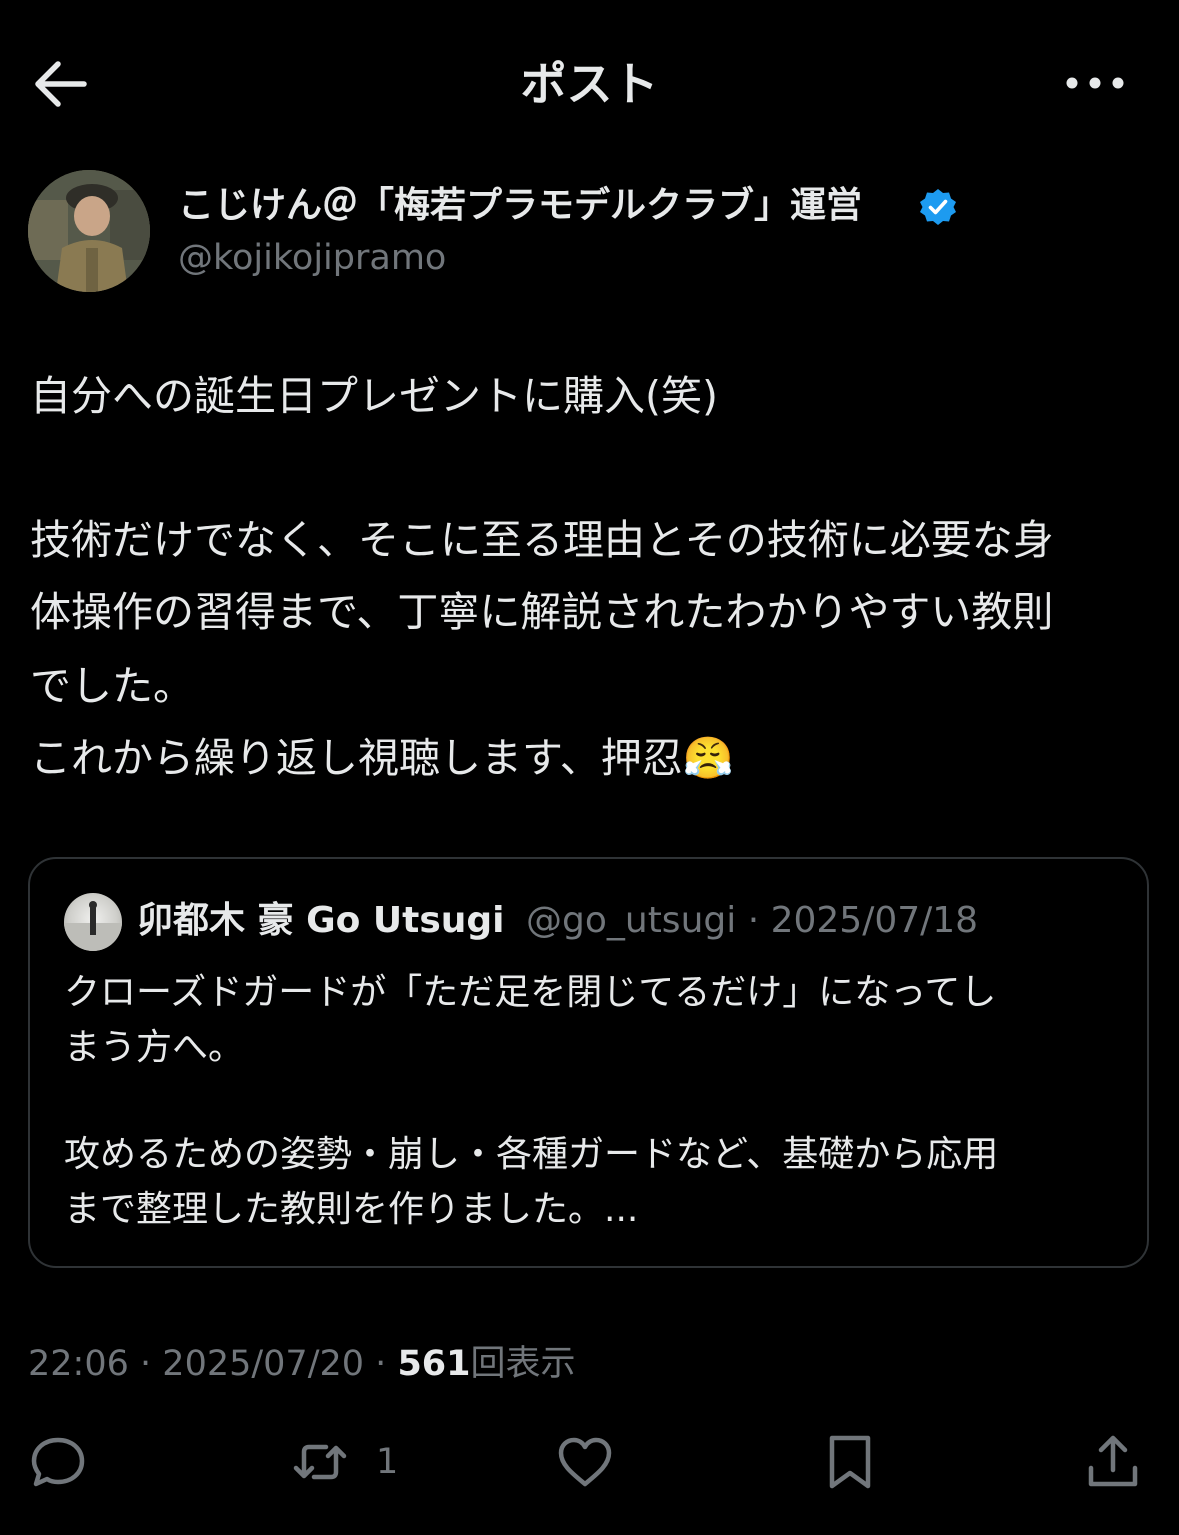 This screenshot has width=1179, height=1535. I want to click on views-count: 561, so click(434, 1364).